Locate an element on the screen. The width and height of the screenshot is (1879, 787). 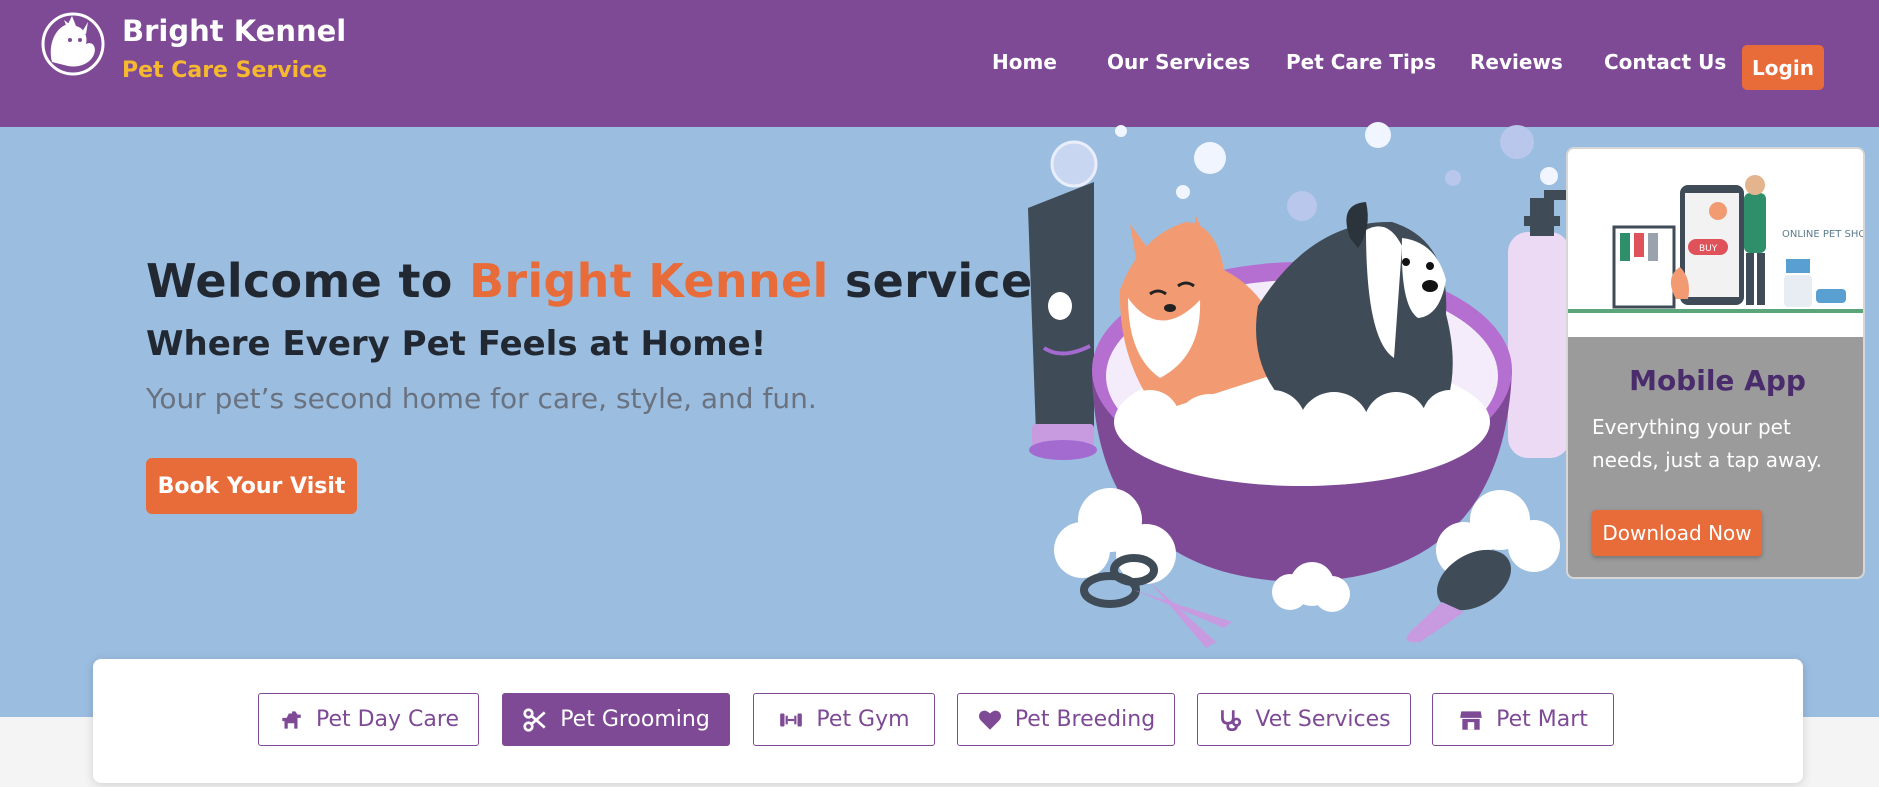
dumbbell-icon is located at coordinates (791, 719).